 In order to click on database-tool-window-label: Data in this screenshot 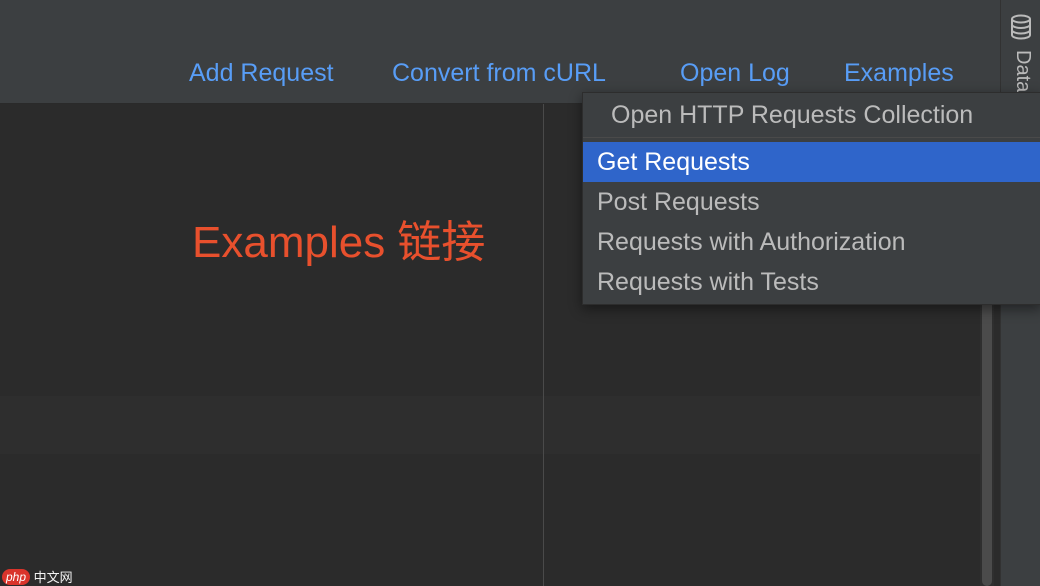, I will do `click(1022, 71)`.